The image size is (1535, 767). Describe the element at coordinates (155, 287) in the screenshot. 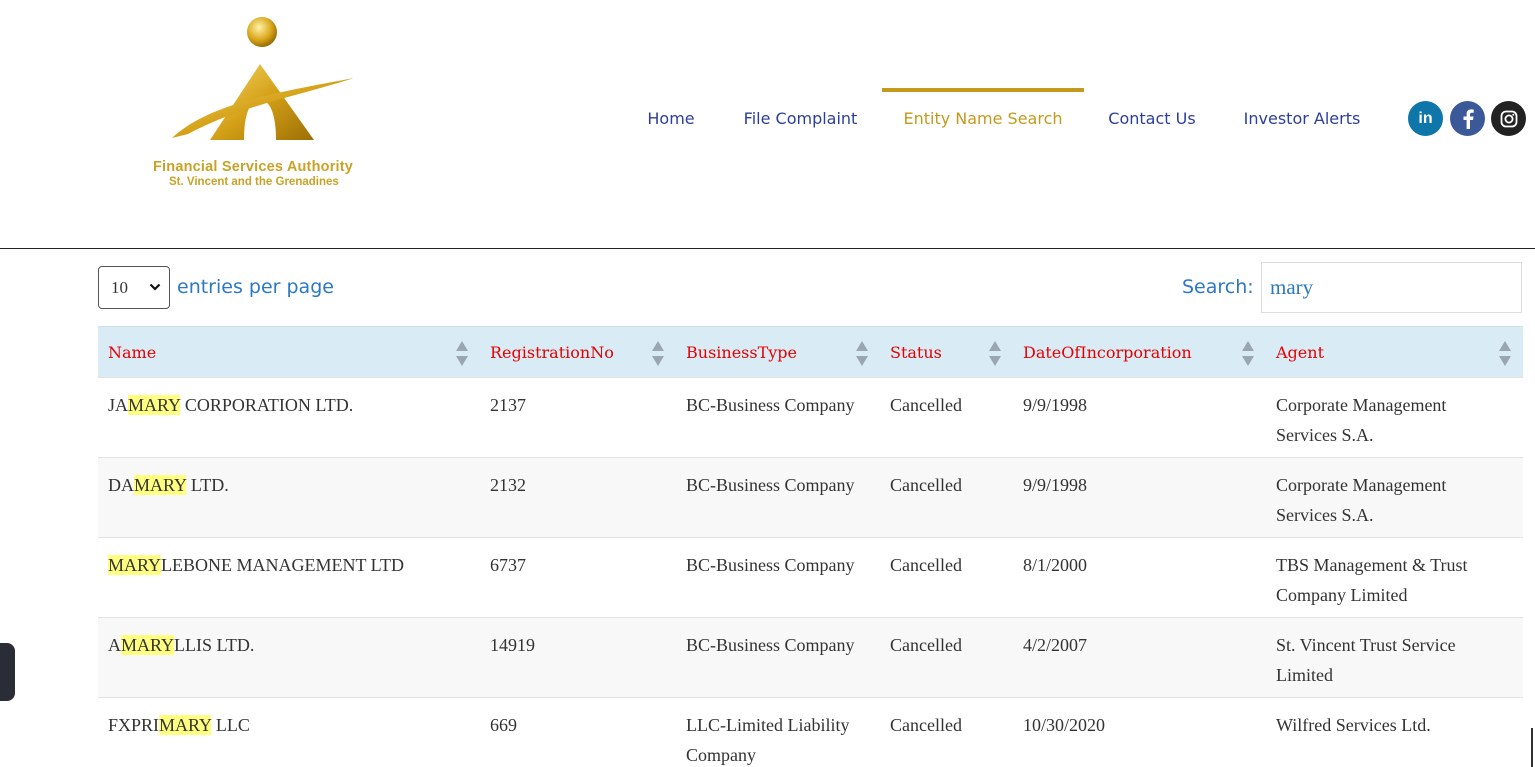

I see `chevron-down-icon` at that location.